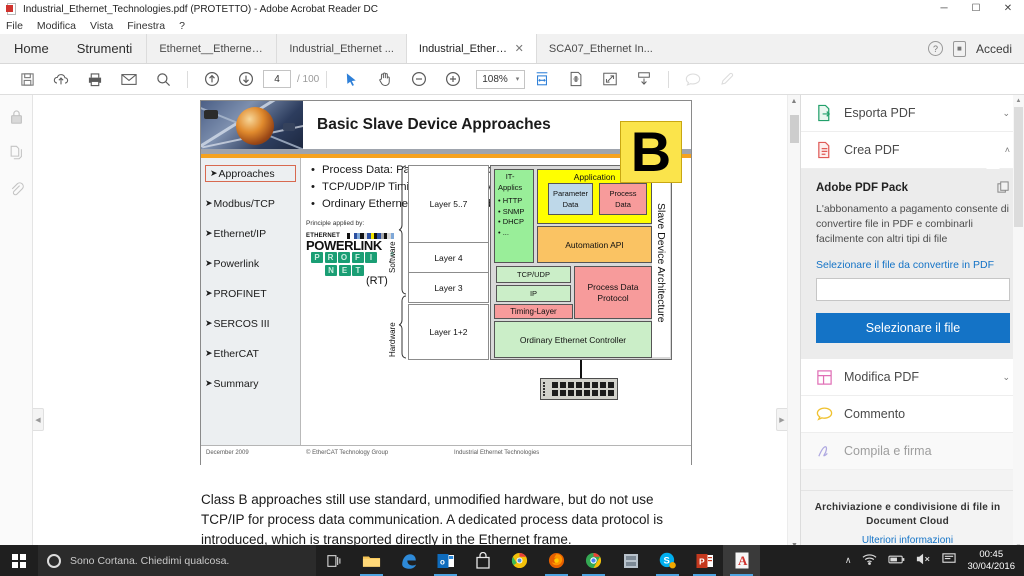 This screenshot has height=576, width=1024. What do you see at coordinates (944, 9) in the screenshot?
I see `minimize-button: ─` at bounding box center [944, 9].